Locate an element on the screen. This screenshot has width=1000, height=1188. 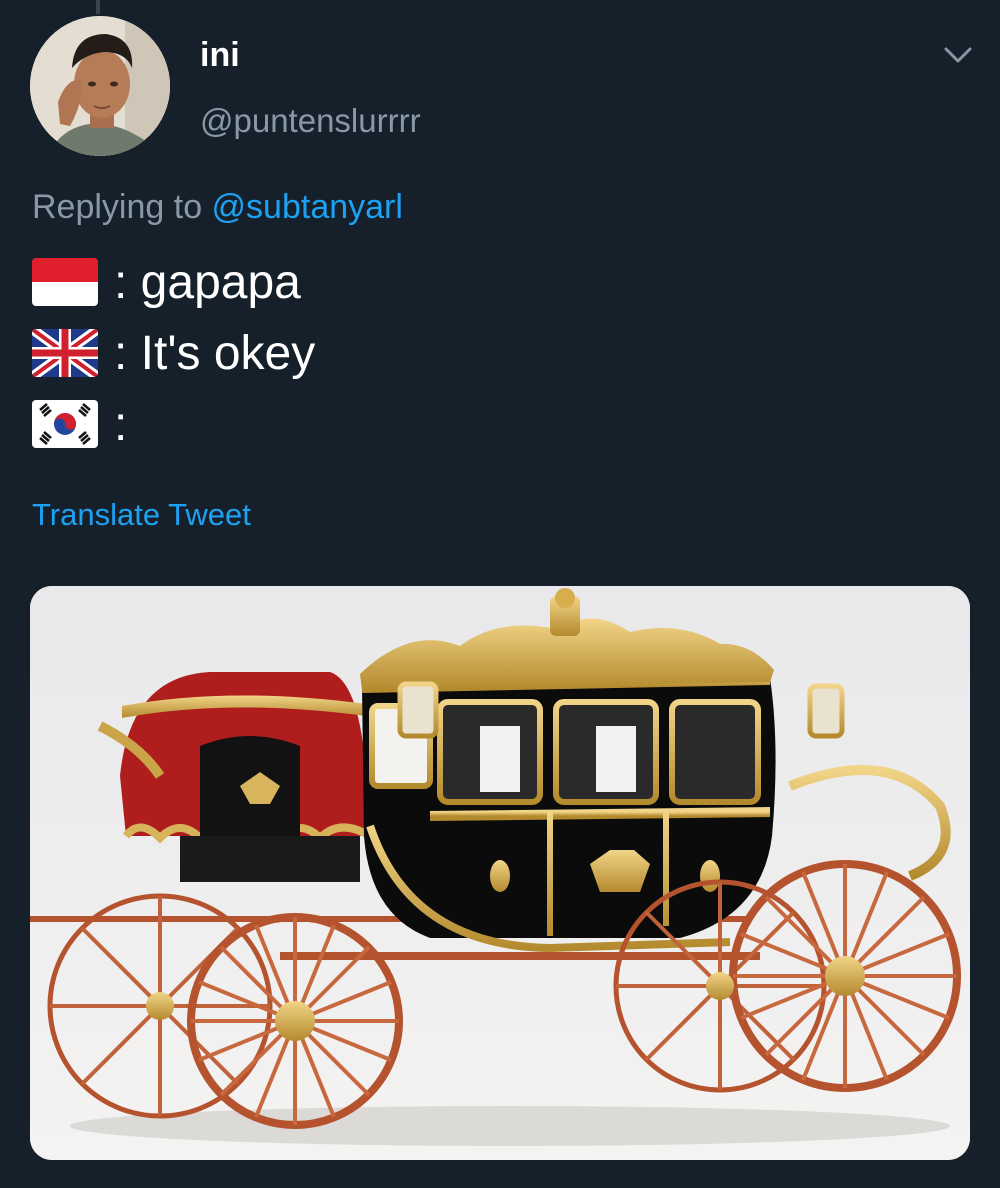
tweet-line-indonesia: : gapapa is located at coordinates (166, 282).